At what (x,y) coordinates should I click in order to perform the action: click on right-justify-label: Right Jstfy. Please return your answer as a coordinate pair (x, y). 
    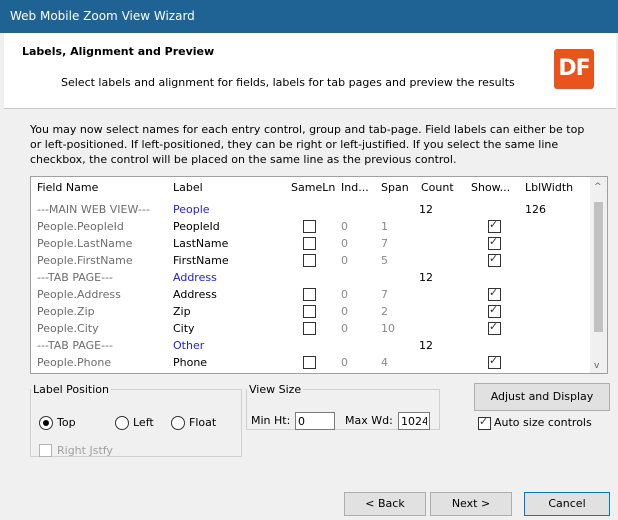
    Looking at the image, I should click on (85, 450).